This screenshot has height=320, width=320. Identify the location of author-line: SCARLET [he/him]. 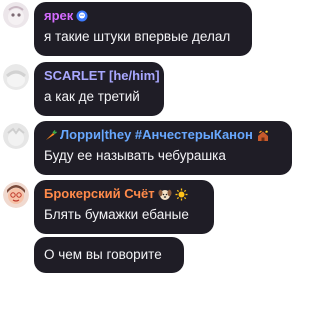
(102, 76).